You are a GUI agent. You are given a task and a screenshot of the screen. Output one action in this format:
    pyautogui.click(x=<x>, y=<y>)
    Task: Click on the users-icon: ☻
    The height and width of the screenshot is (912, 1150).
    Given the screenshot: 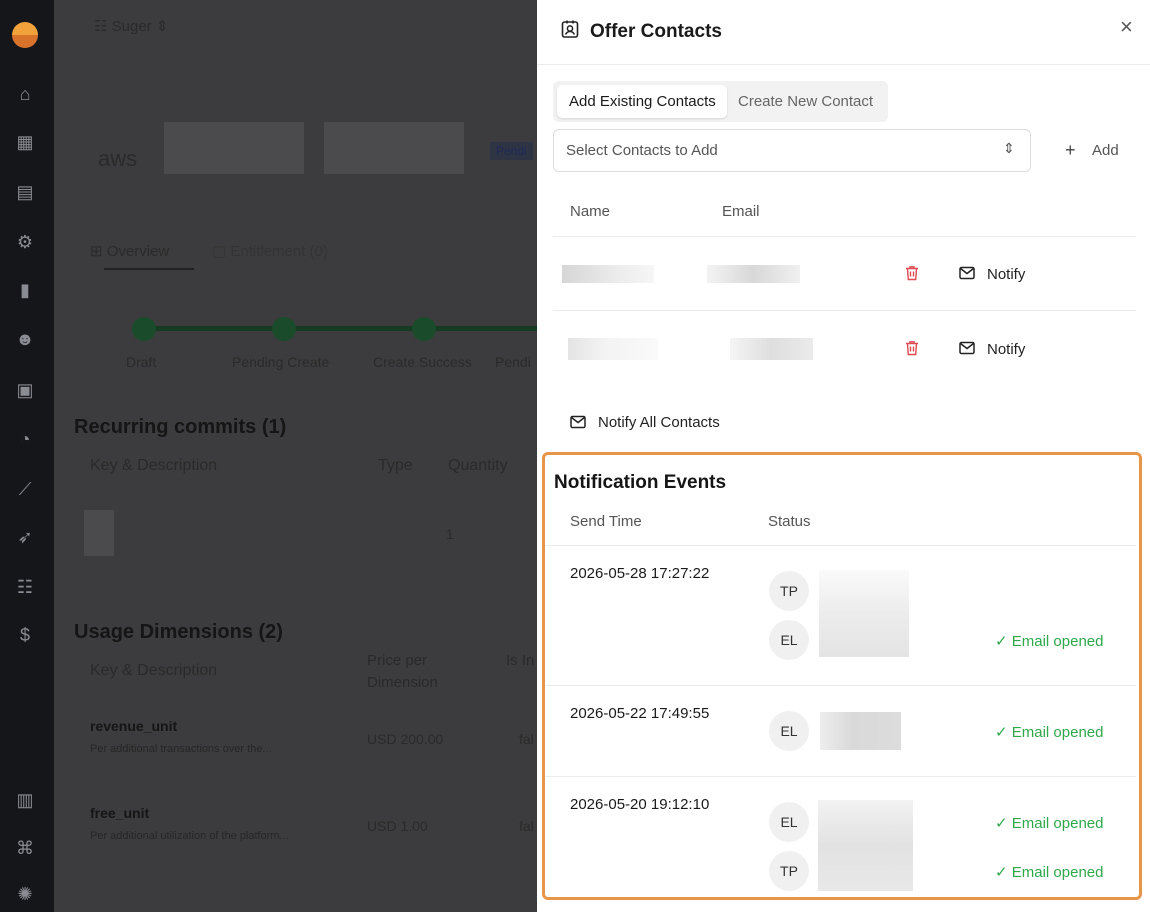 What is the action you would take?
    pyautogui.click(x=25, y=339)
    